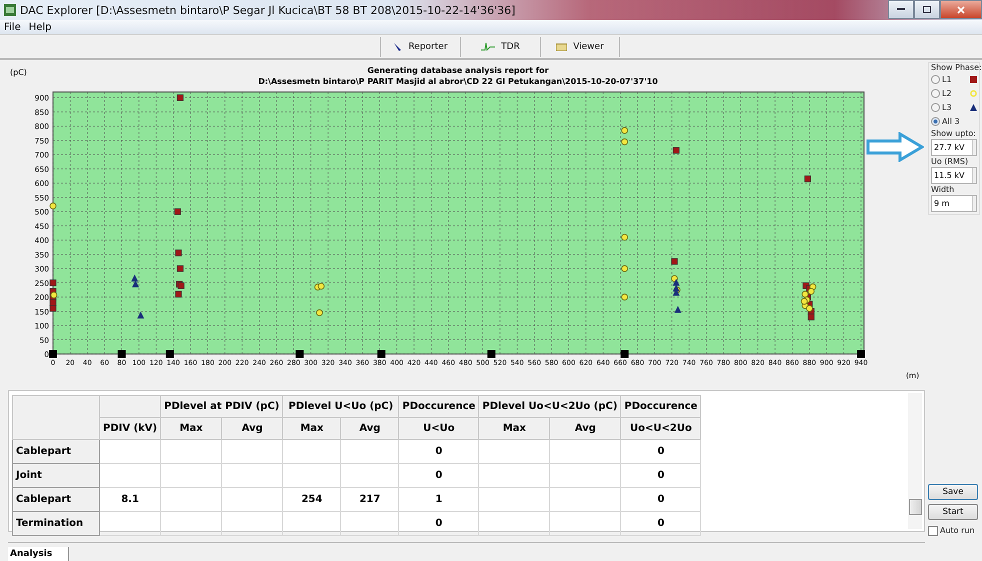 Image resolution: width=982 pixels, height=561 pixels. I want to click on tab: Analysis, so click(39, 554).